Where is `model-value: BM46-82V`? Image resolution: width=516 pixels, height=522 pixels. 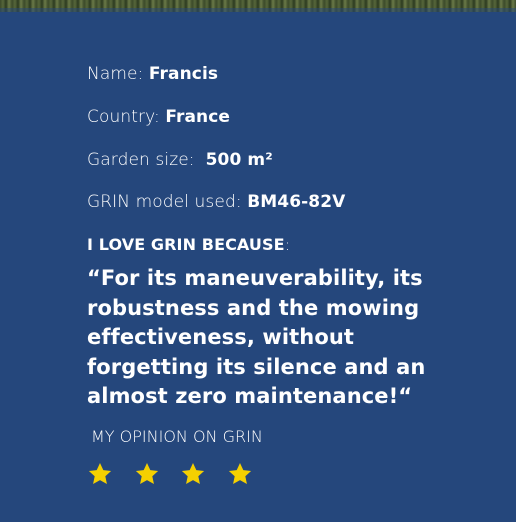
model-value: BM46-82V is located at coordinates (296, 202).